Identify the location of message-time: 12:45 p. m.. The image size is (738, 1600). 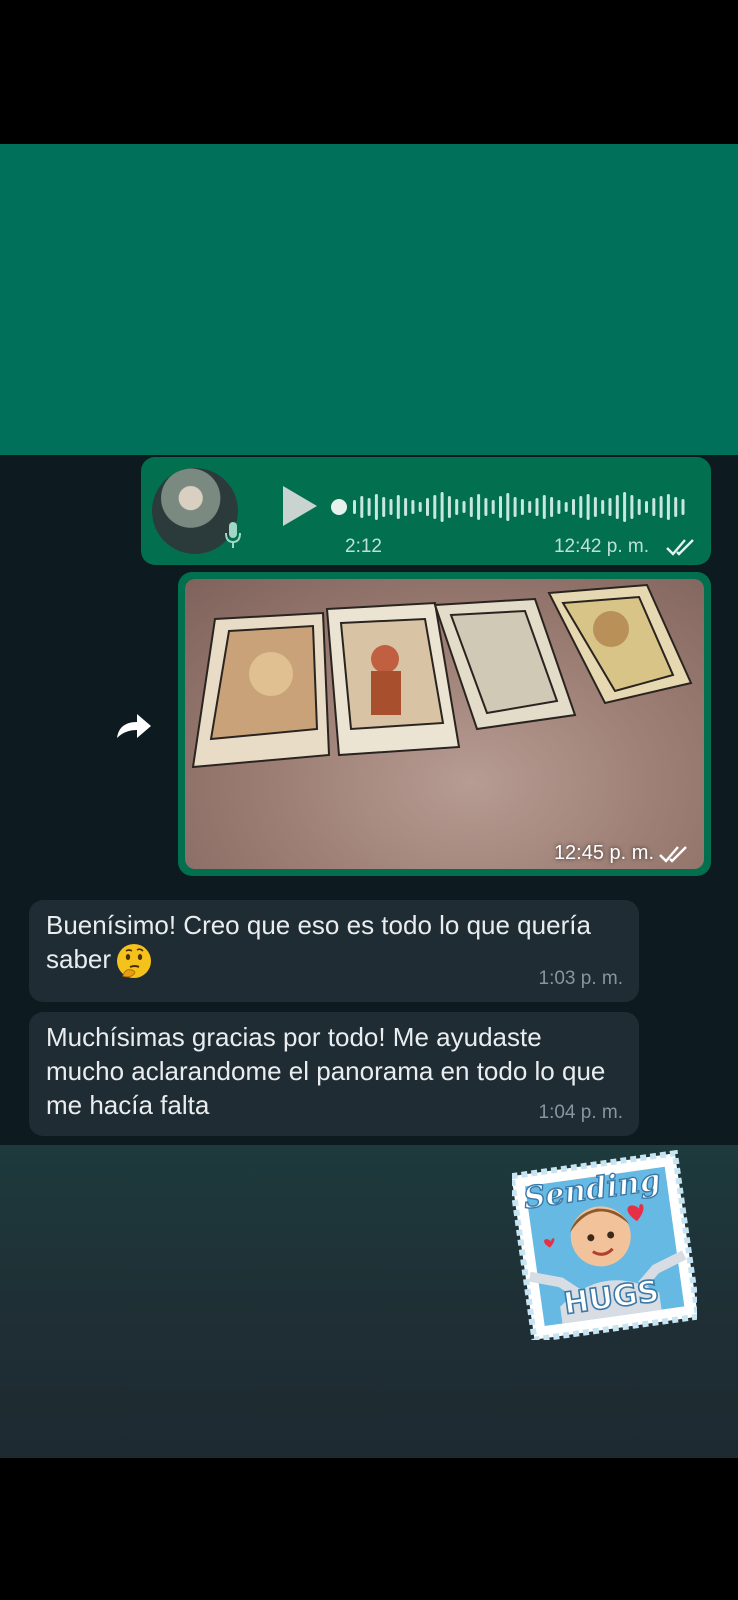
(603, 853).